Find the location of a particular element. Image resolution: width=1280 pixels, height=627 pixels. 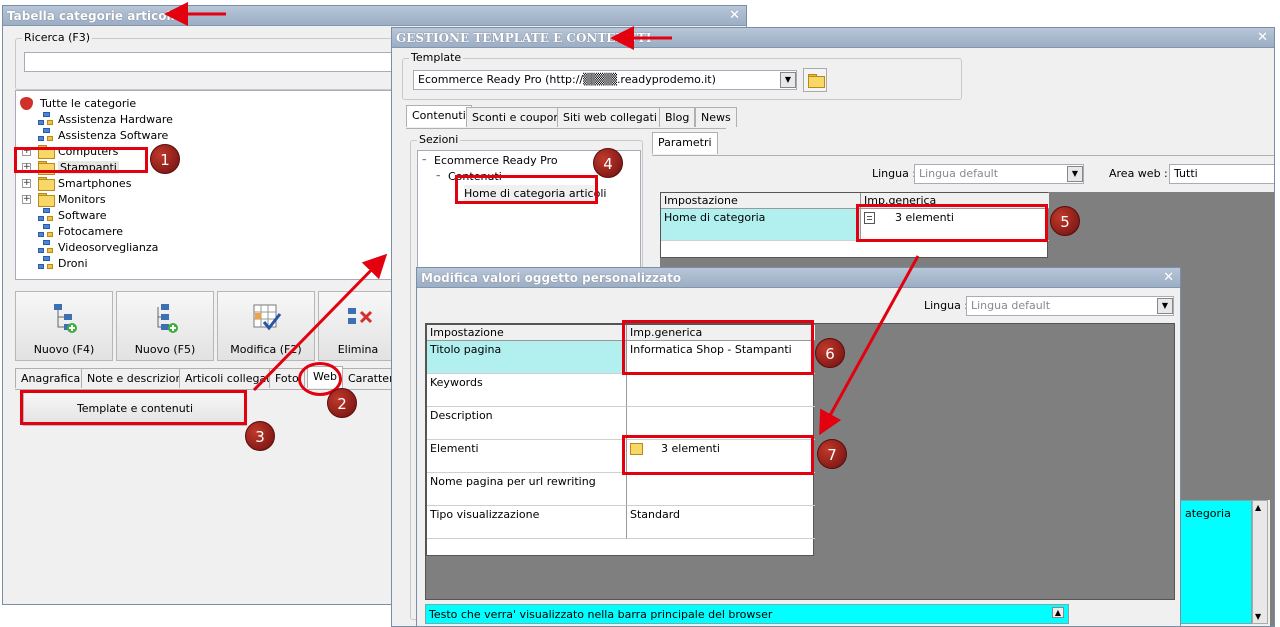

window-titlebar: Tabella categorie articoli ✕ is located at coordinates (374, 16).